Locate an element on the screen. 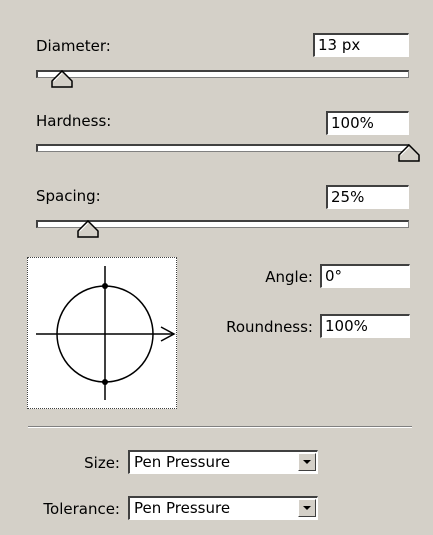 The height and width of the screenshot is (535, 433). tolerance-select: Pen Pressure is located at coordinates (223, 508).